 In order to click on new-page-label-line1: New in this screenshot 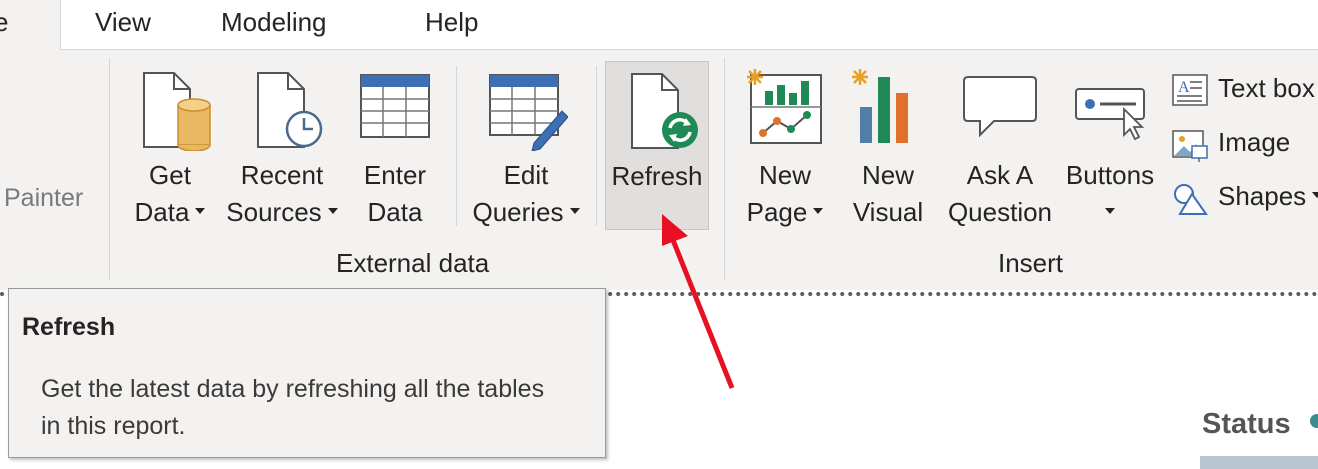, I will do `click(784, 175)`.